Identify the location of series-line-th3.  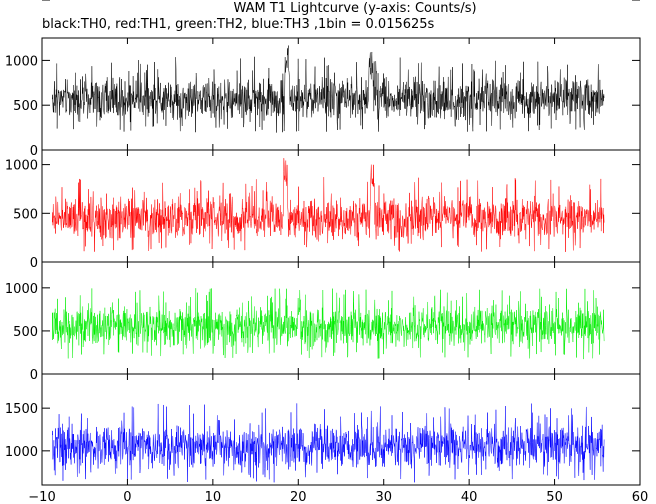
(328, 443).